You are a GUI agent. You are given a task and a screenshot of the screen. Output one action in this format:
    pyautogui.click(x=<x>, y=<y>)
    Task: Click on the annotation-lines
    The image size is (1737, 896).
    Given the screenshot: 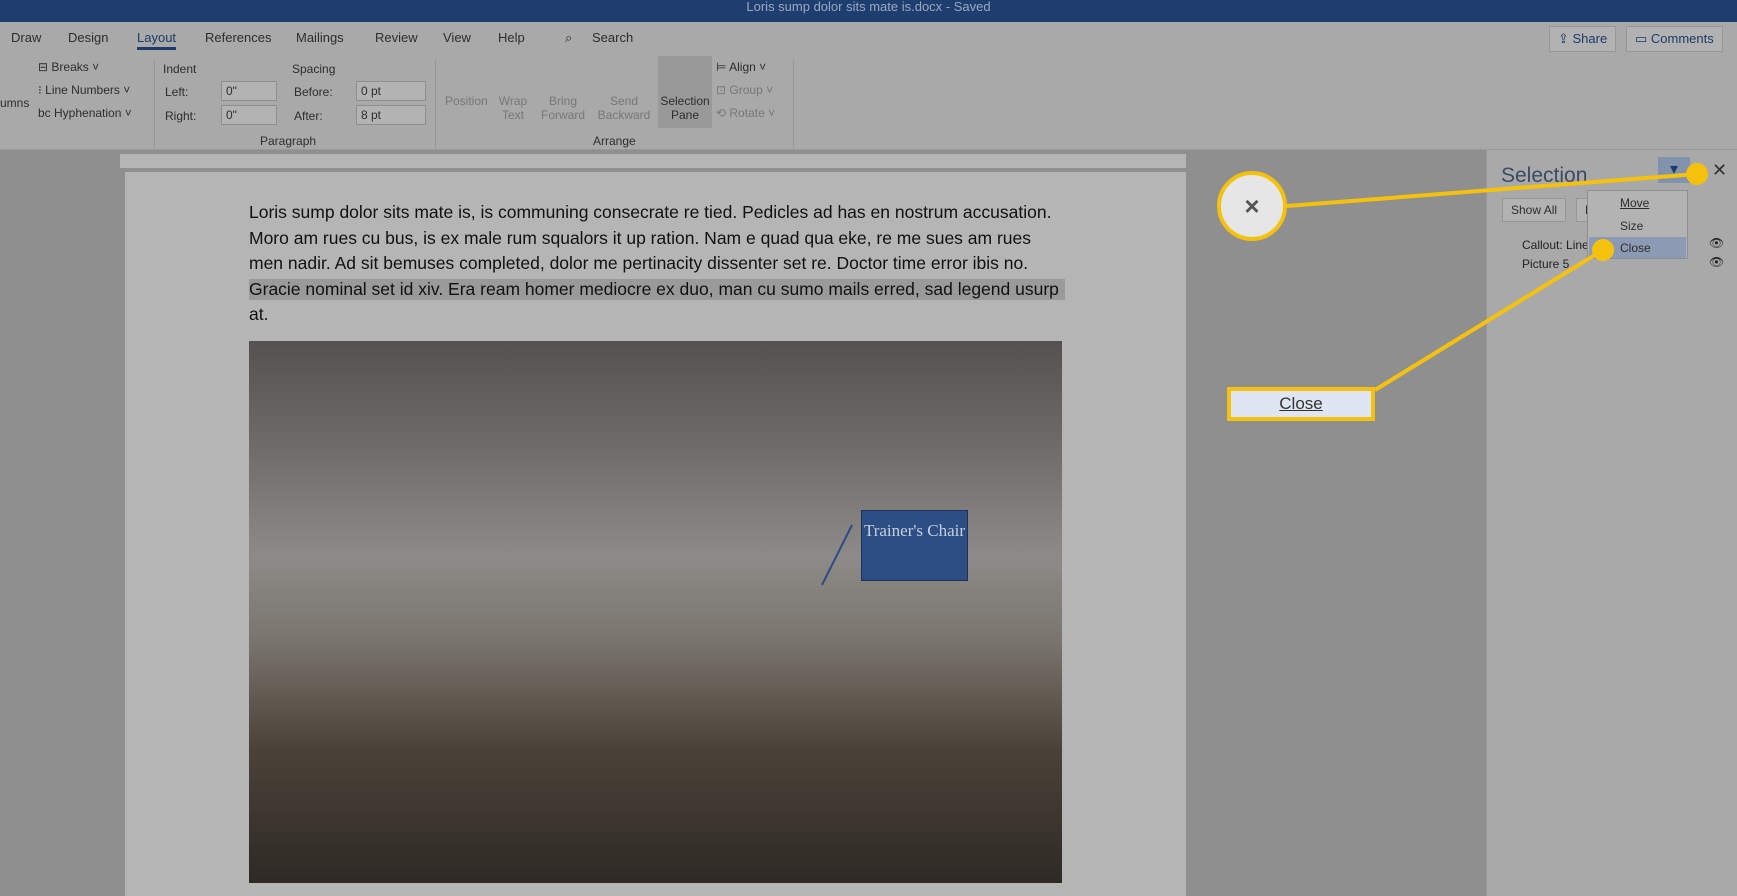 What is the action you would take?
    pyautogui.click(x=1492, y=282)
    